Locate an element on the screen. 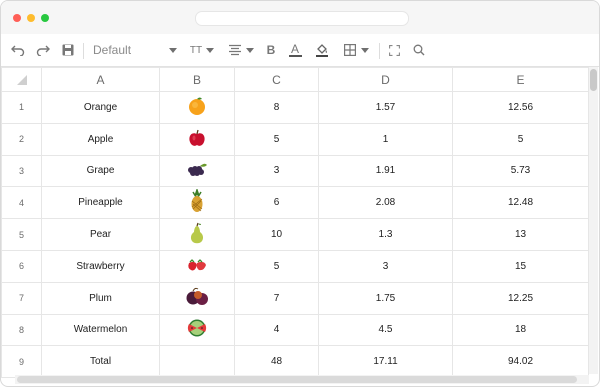  table-row: 5 Pear 10 1.3 13 is located at coordinates (295, 234).